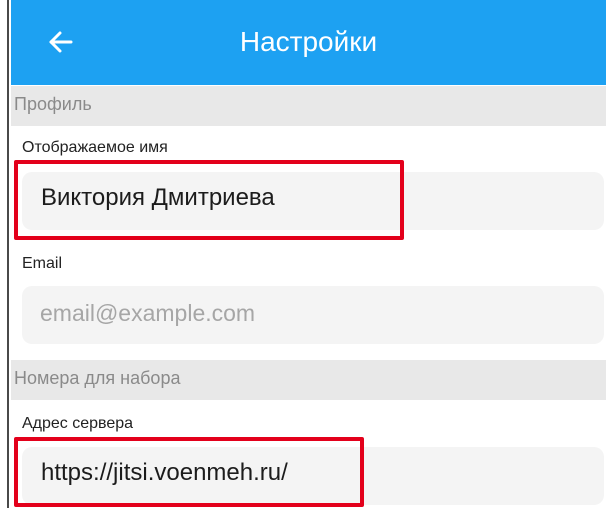  Describe the element at coordinates (308, 106) in the screenshot. I see `section-header-profile: Профиль` at that location.